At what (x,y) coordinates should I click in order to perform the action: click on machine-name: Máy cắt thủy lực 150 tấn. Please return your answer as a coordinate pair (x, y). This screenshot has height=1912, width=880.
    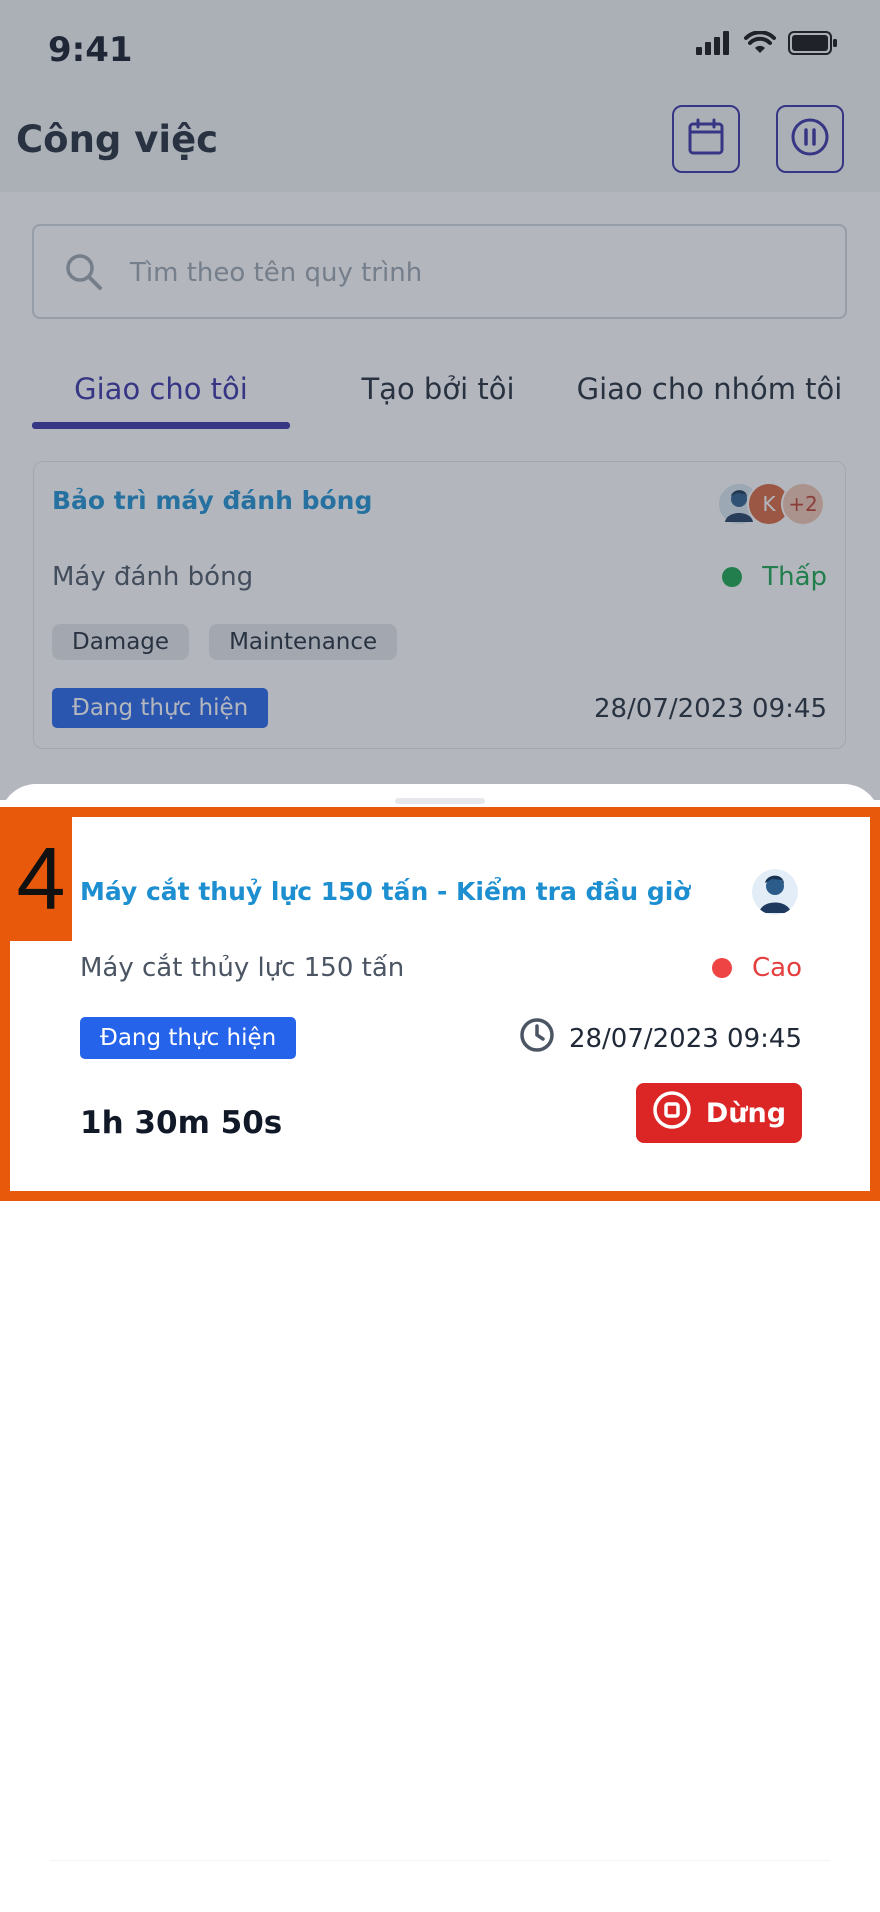
    Looking at the image, I should click on (242, 968).